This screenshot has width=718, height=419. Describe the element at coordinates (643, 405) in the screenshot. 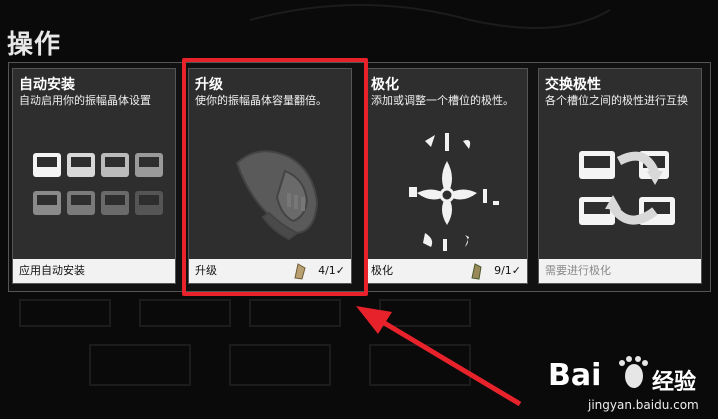

I see `watermark-url: jingyan.baidu.com` at that location.